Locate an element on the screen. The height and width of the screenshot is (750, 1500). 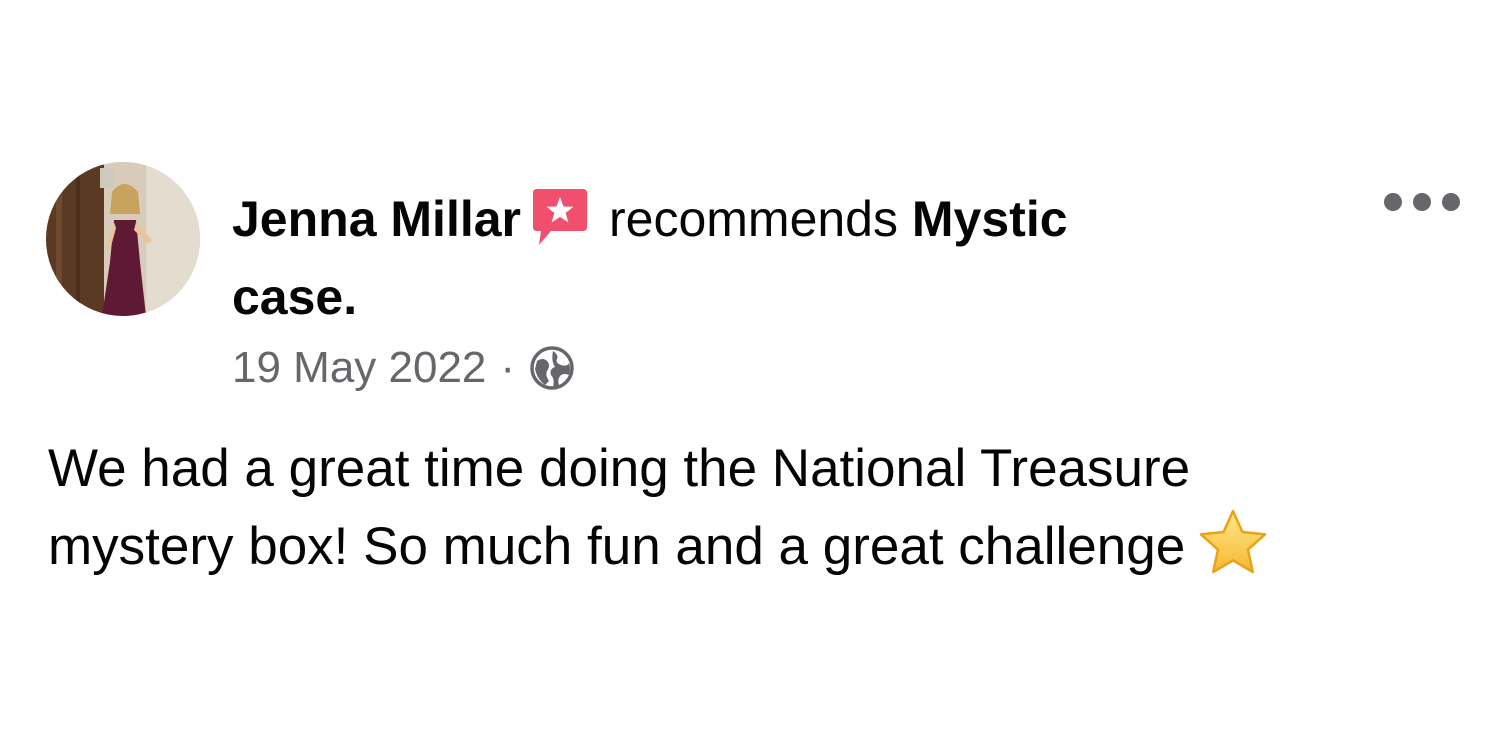
page-name-part2: case. is located at coordinates (295, 297).